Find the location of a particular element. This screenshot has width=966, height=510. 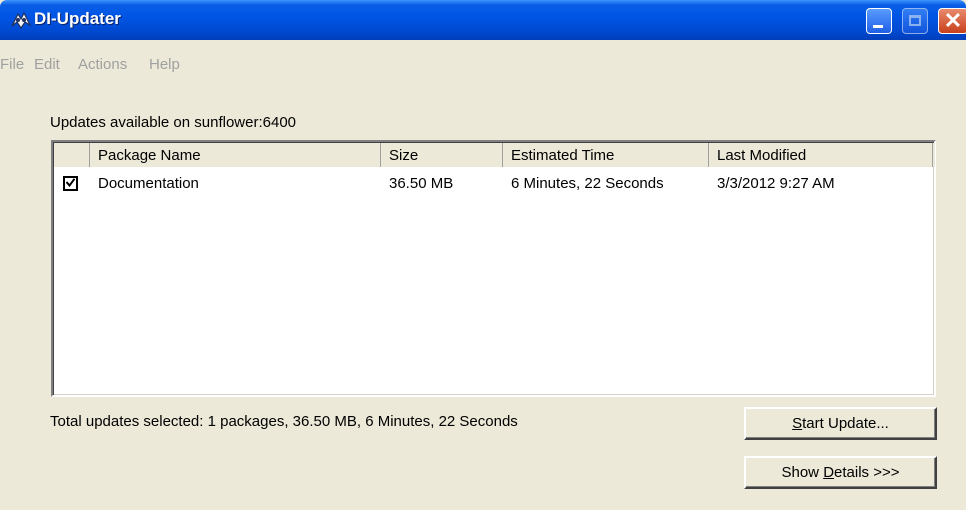

close-icon: ✕ is located at coordinates (953, 20).